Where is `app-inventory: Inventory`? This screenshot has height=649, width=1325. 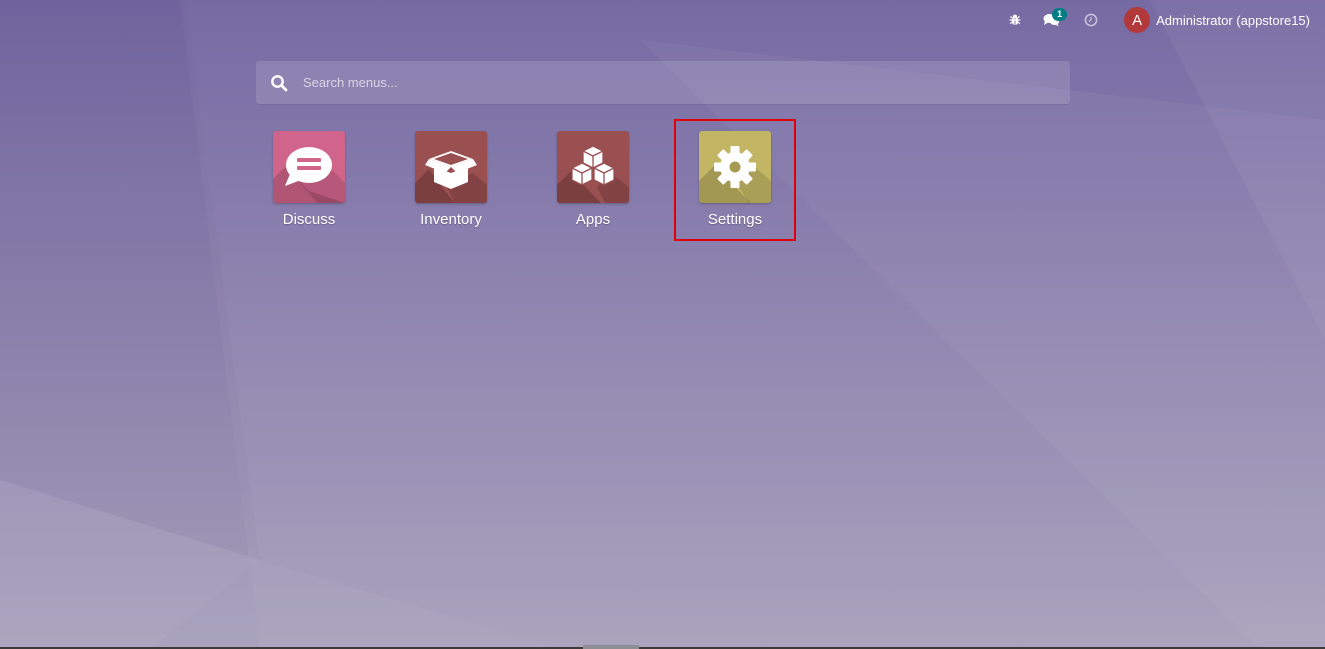
app-inventory: Inventory is located at coordinates (451, 179).